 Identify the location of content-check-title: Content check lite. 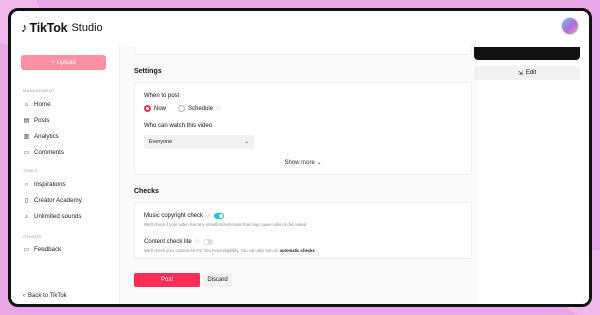
(168, 241).